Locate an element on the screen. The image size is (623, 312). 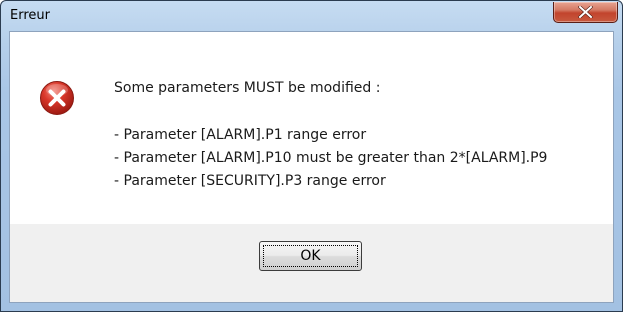
error-item: - Parameter [SECURITY].P3 range error is located at coordinates (250, 181).